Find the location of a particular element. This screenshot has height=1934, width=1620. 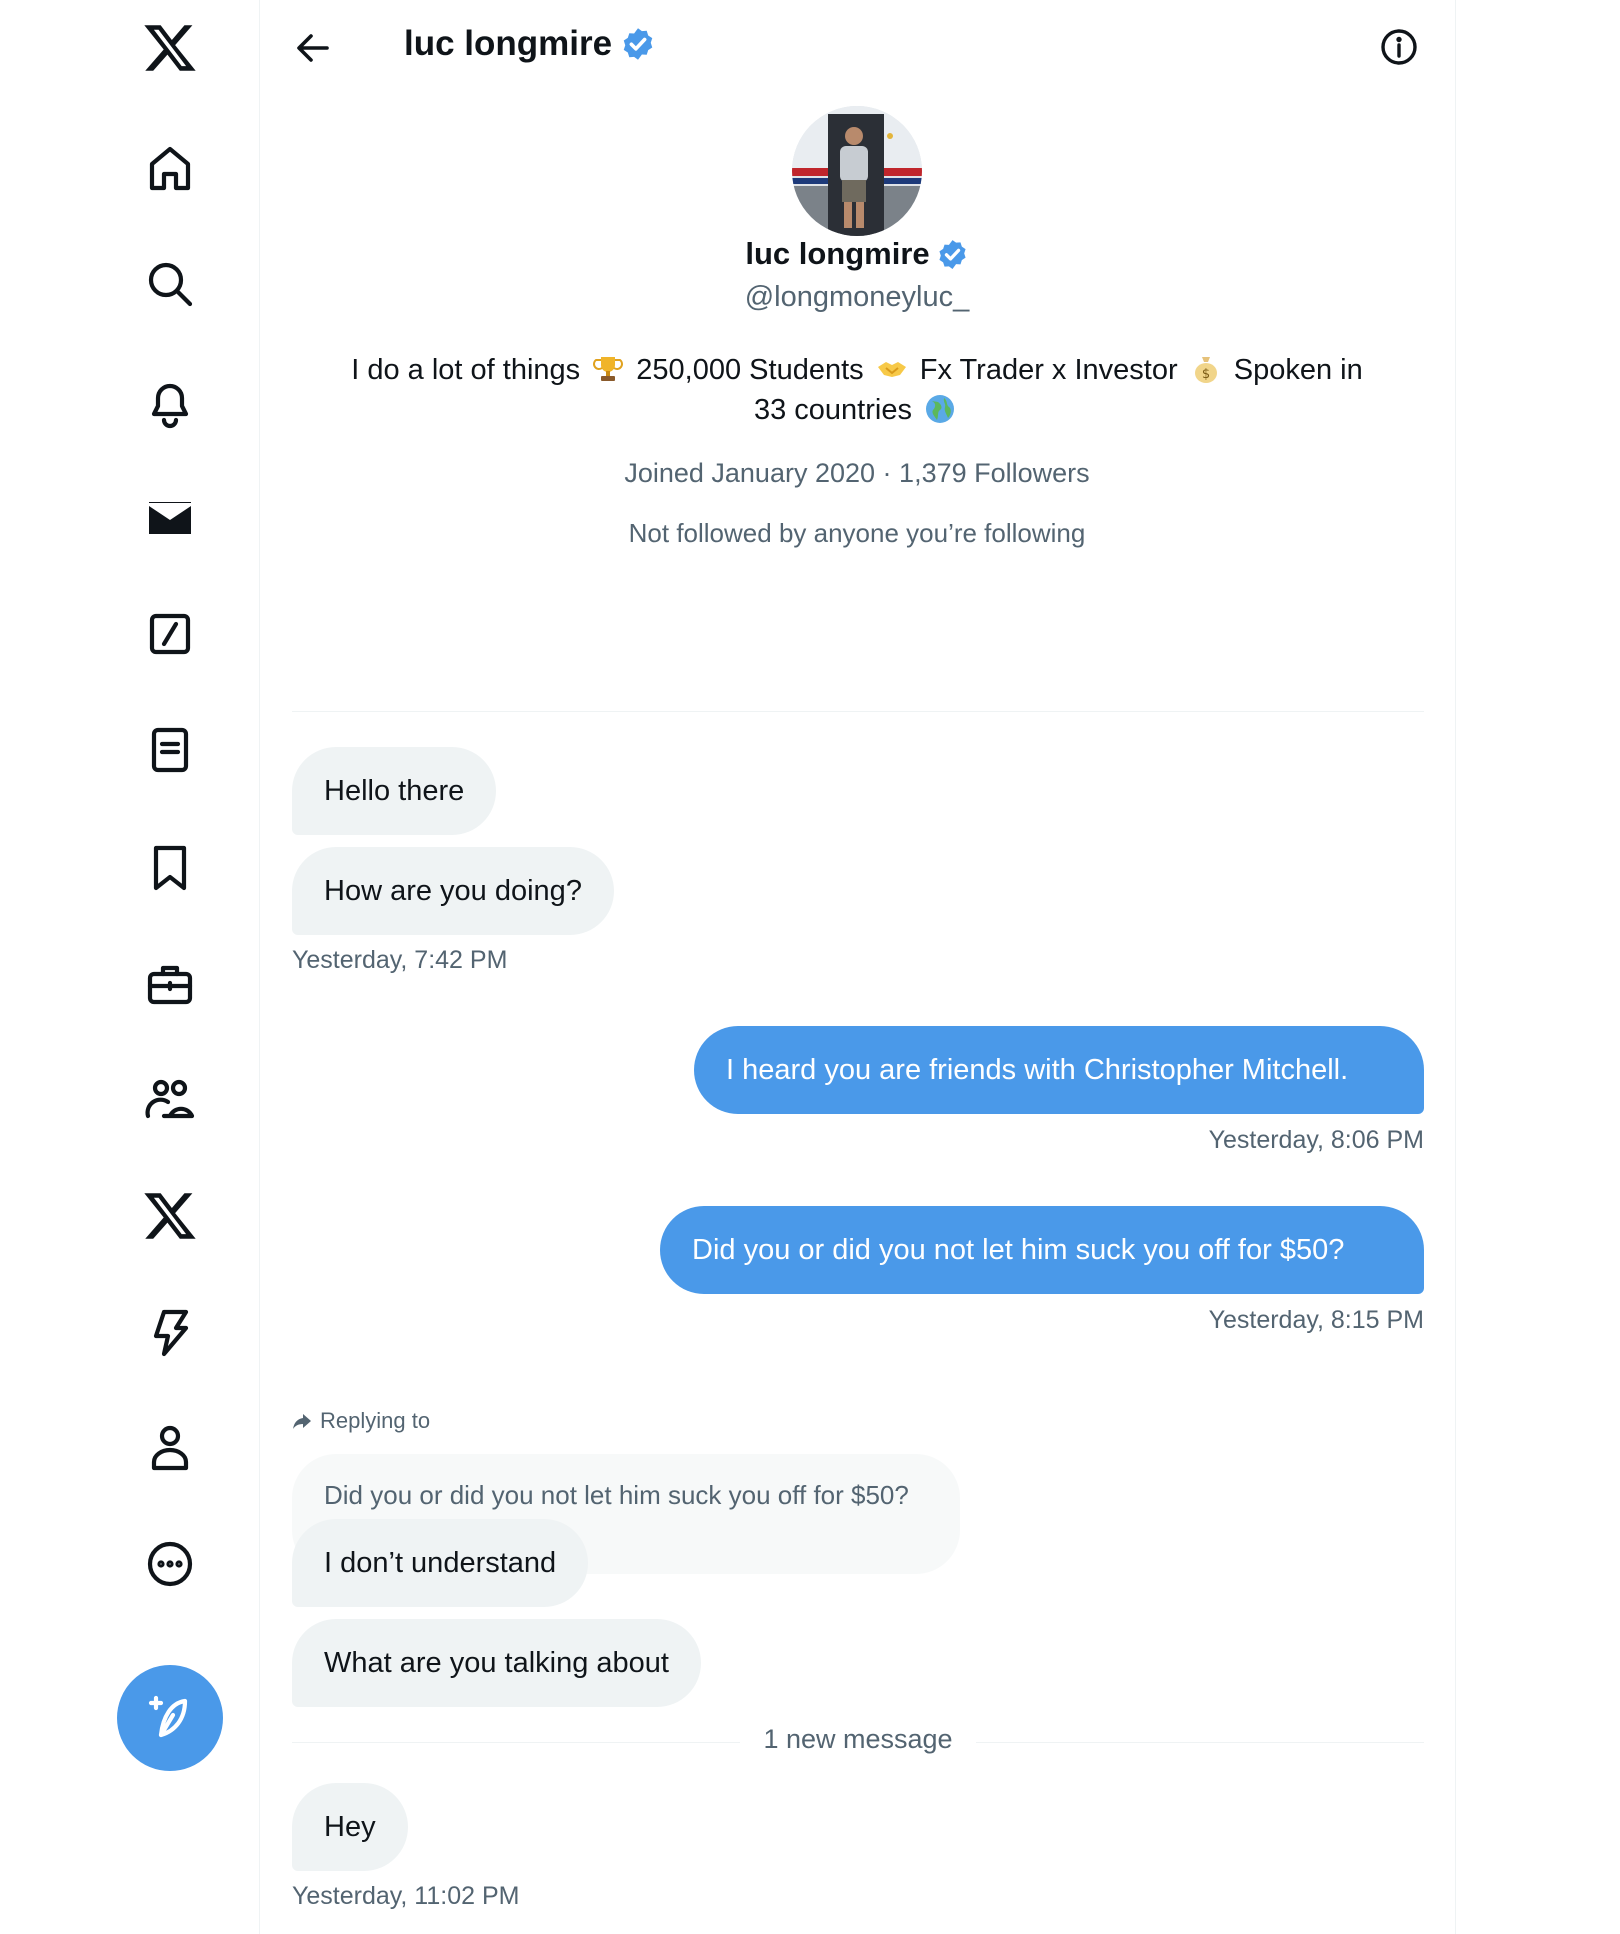

verified-orgs-icon is located at coordinates (170, 1332).